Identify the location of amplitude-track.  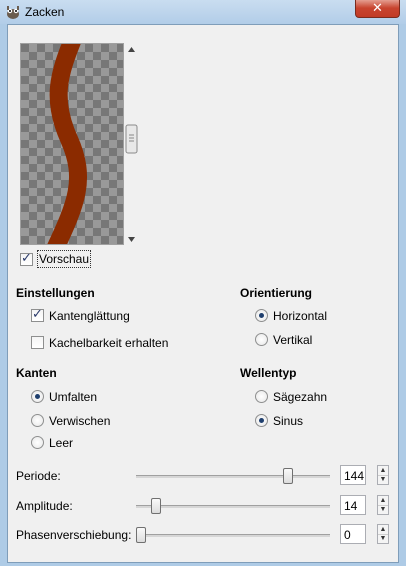
(233, 506).